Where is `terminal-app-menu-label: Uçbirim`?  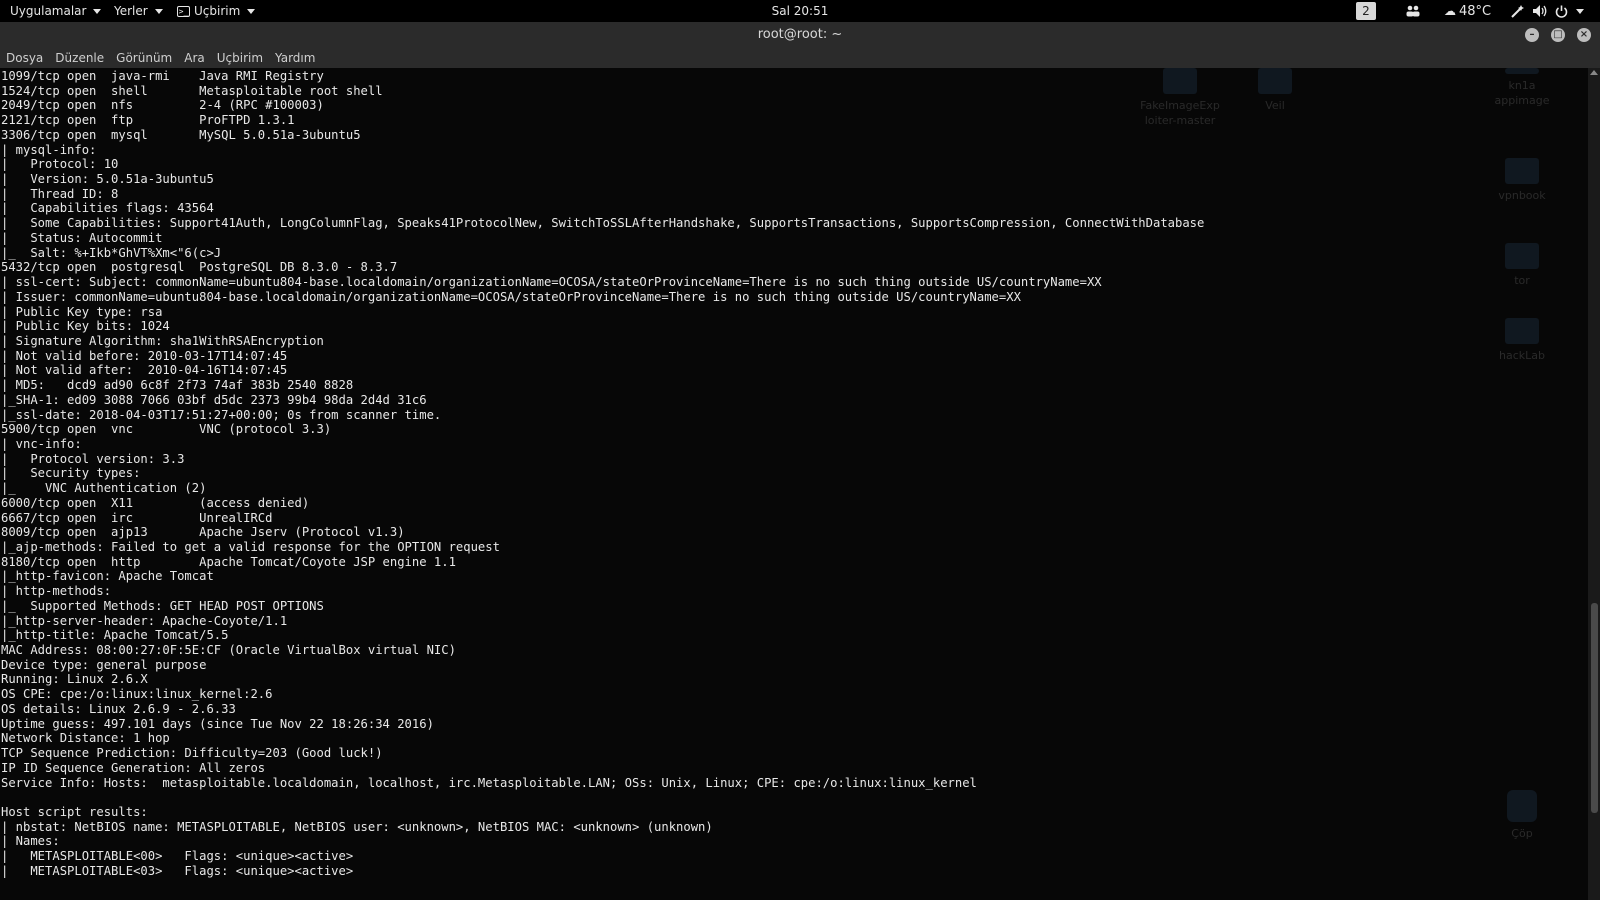 terminal-app-menu-label: Uçbirim is located at coordinates (217, 11).